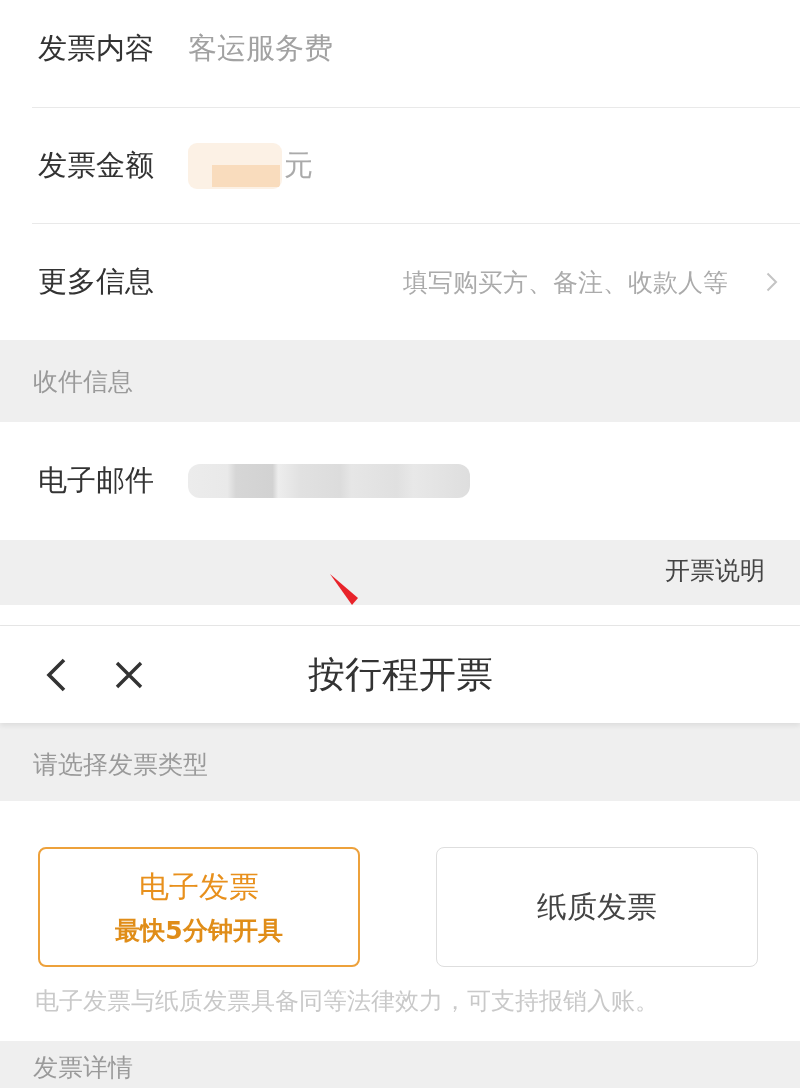 The width and height of the screenshot is (800, 1088). What do you see at coordinates (260, 48) in the screenshot?
I see `field-value: 客运服务费` at bounding box center [260, 48].